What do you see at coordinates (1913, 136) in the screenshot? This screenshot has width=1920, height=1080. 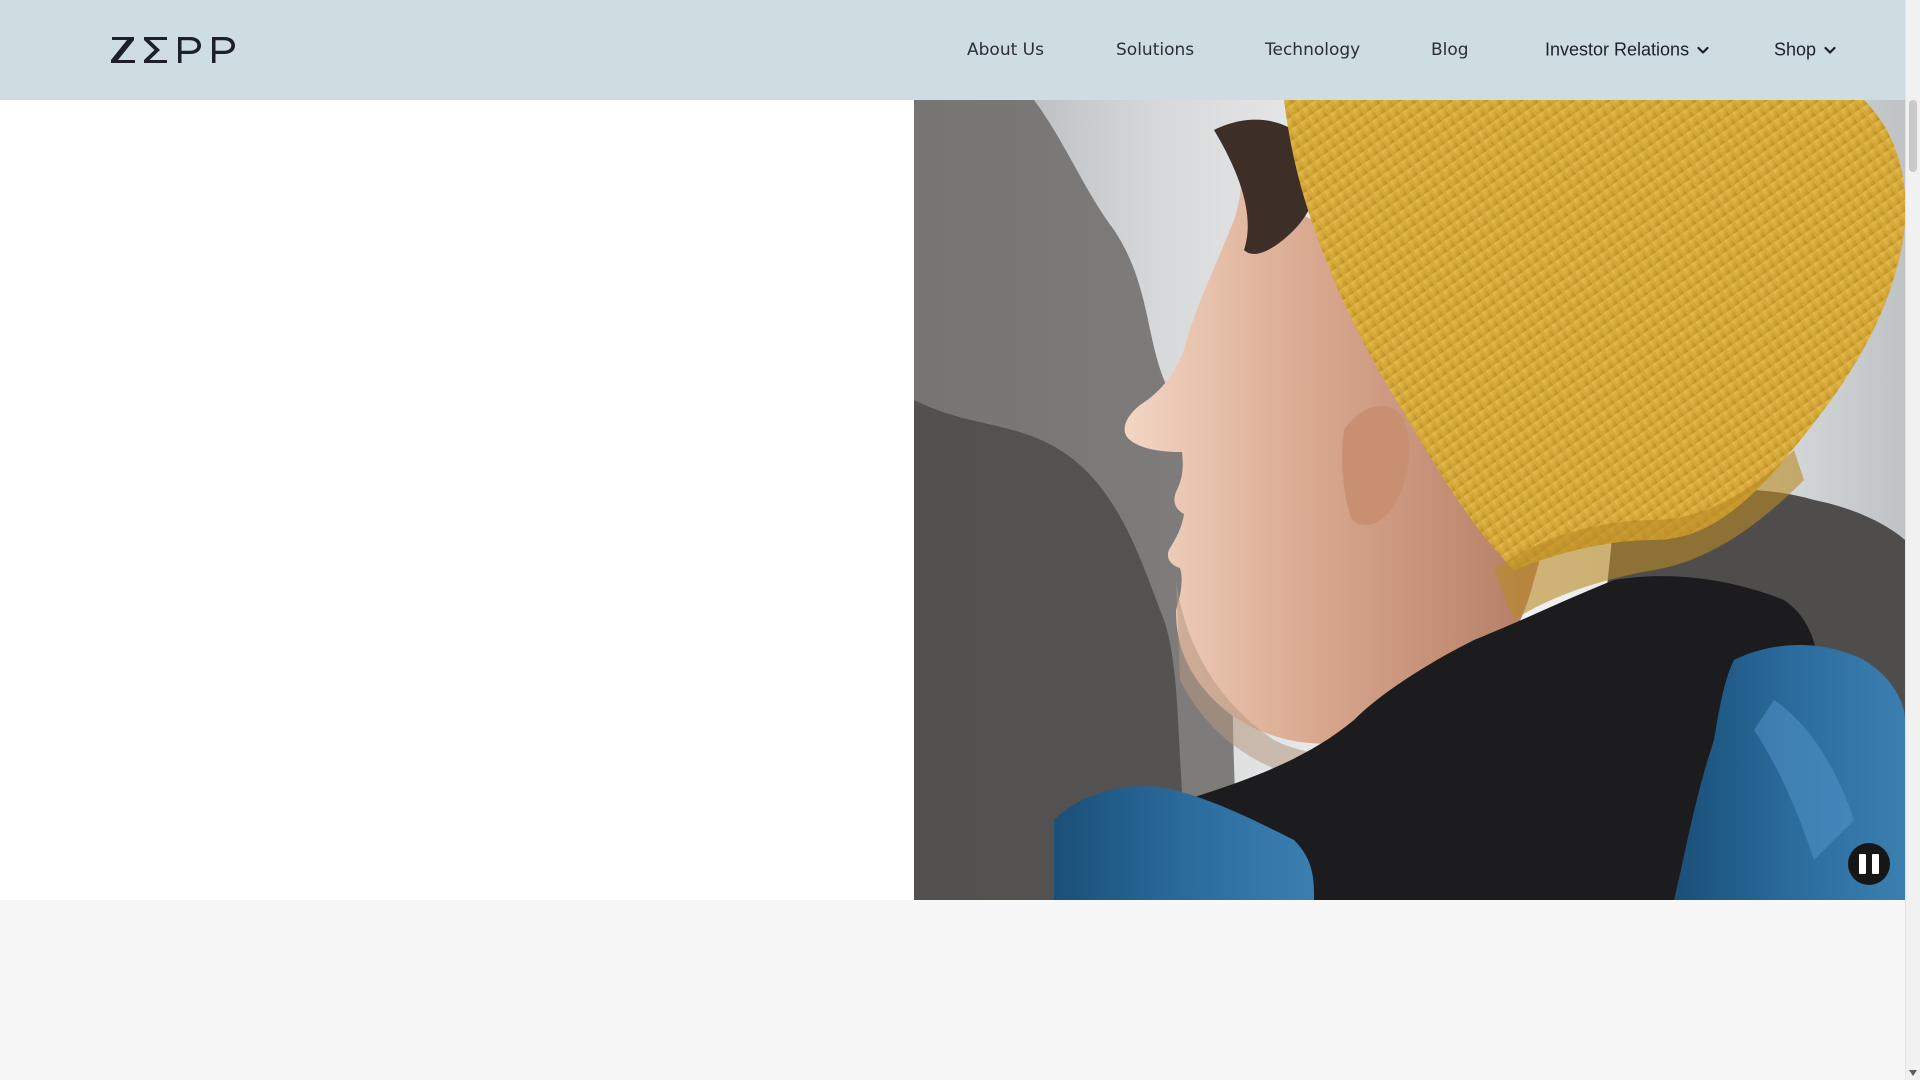 I see `scrollbar-thumb` at bounding box center [1913, 136].